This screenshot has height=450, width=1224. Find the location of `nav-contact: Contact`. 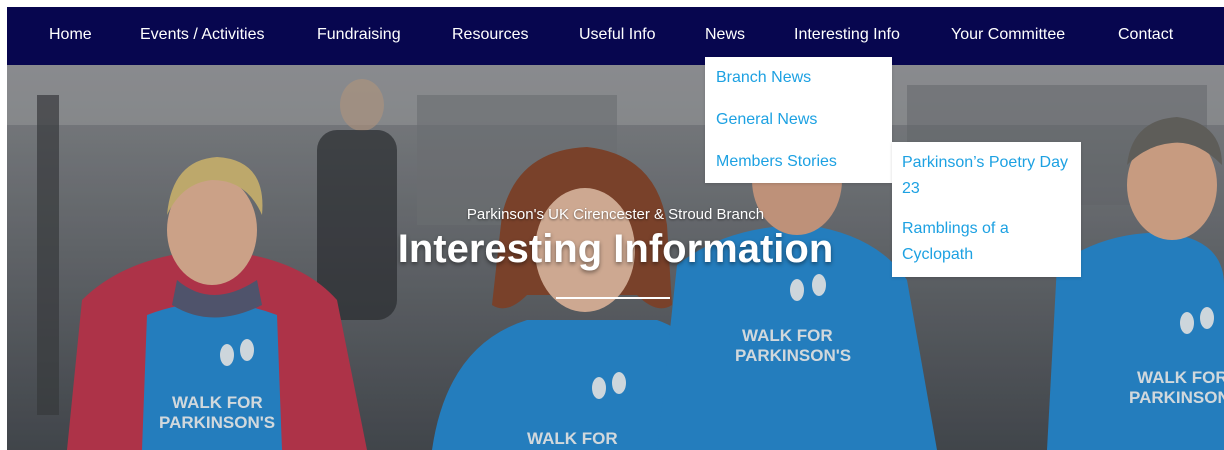

nav-contact: Contact is located at coordinates (1145, 36).